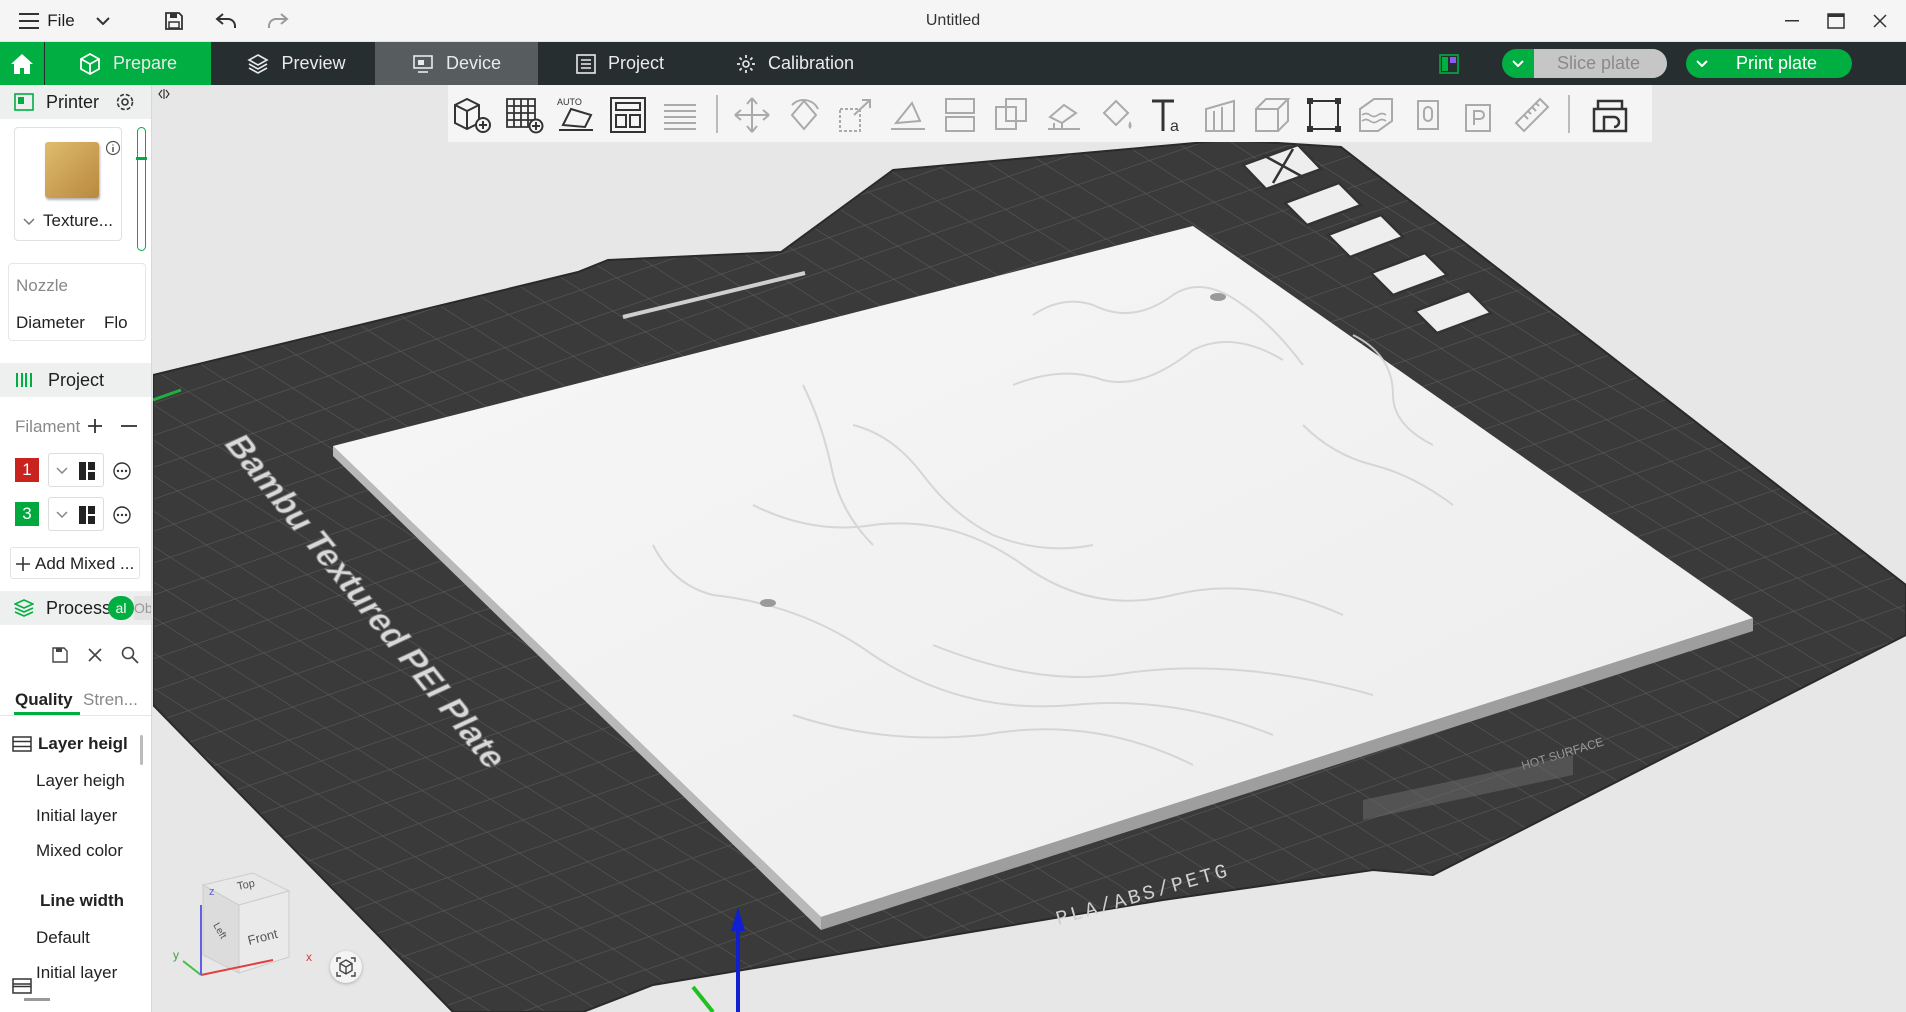  What do you see at coordinates (130, 655) in the screenshot?
I see `search-settings-button` at bounding box center [130, 655].